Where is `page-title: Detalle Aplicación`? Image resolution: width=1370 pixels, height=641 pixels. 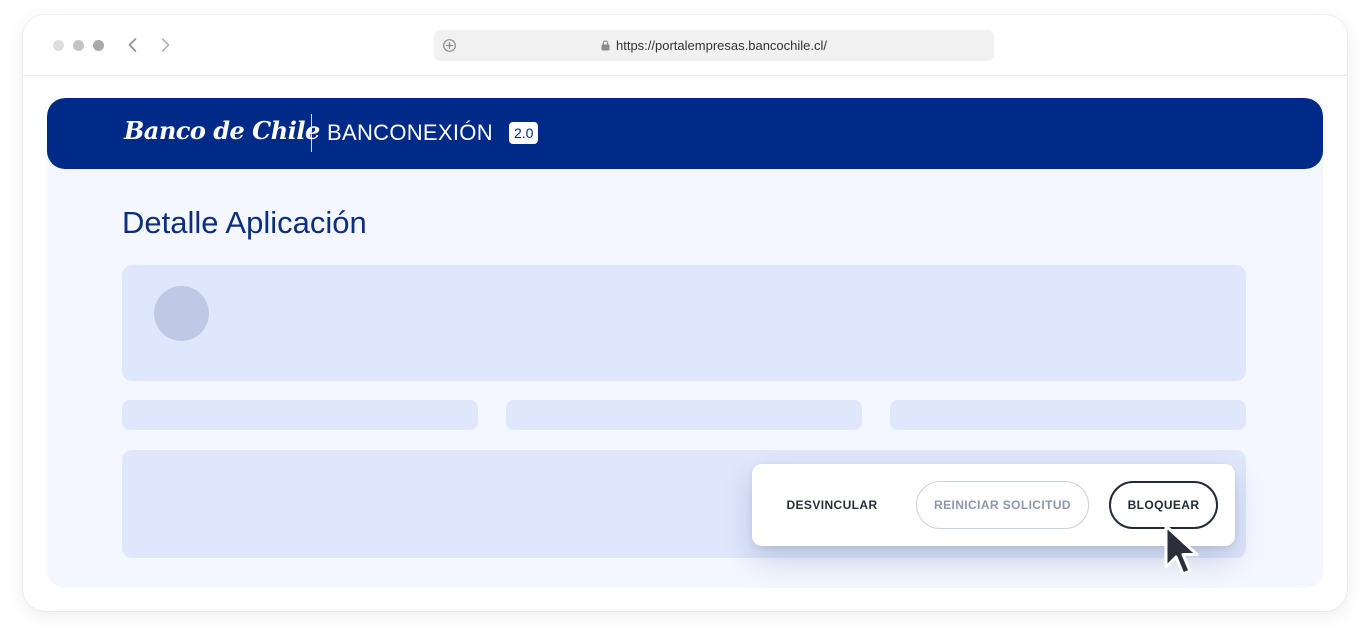 page-title: Detalle Aplicación is located at coordinates (244, 222).